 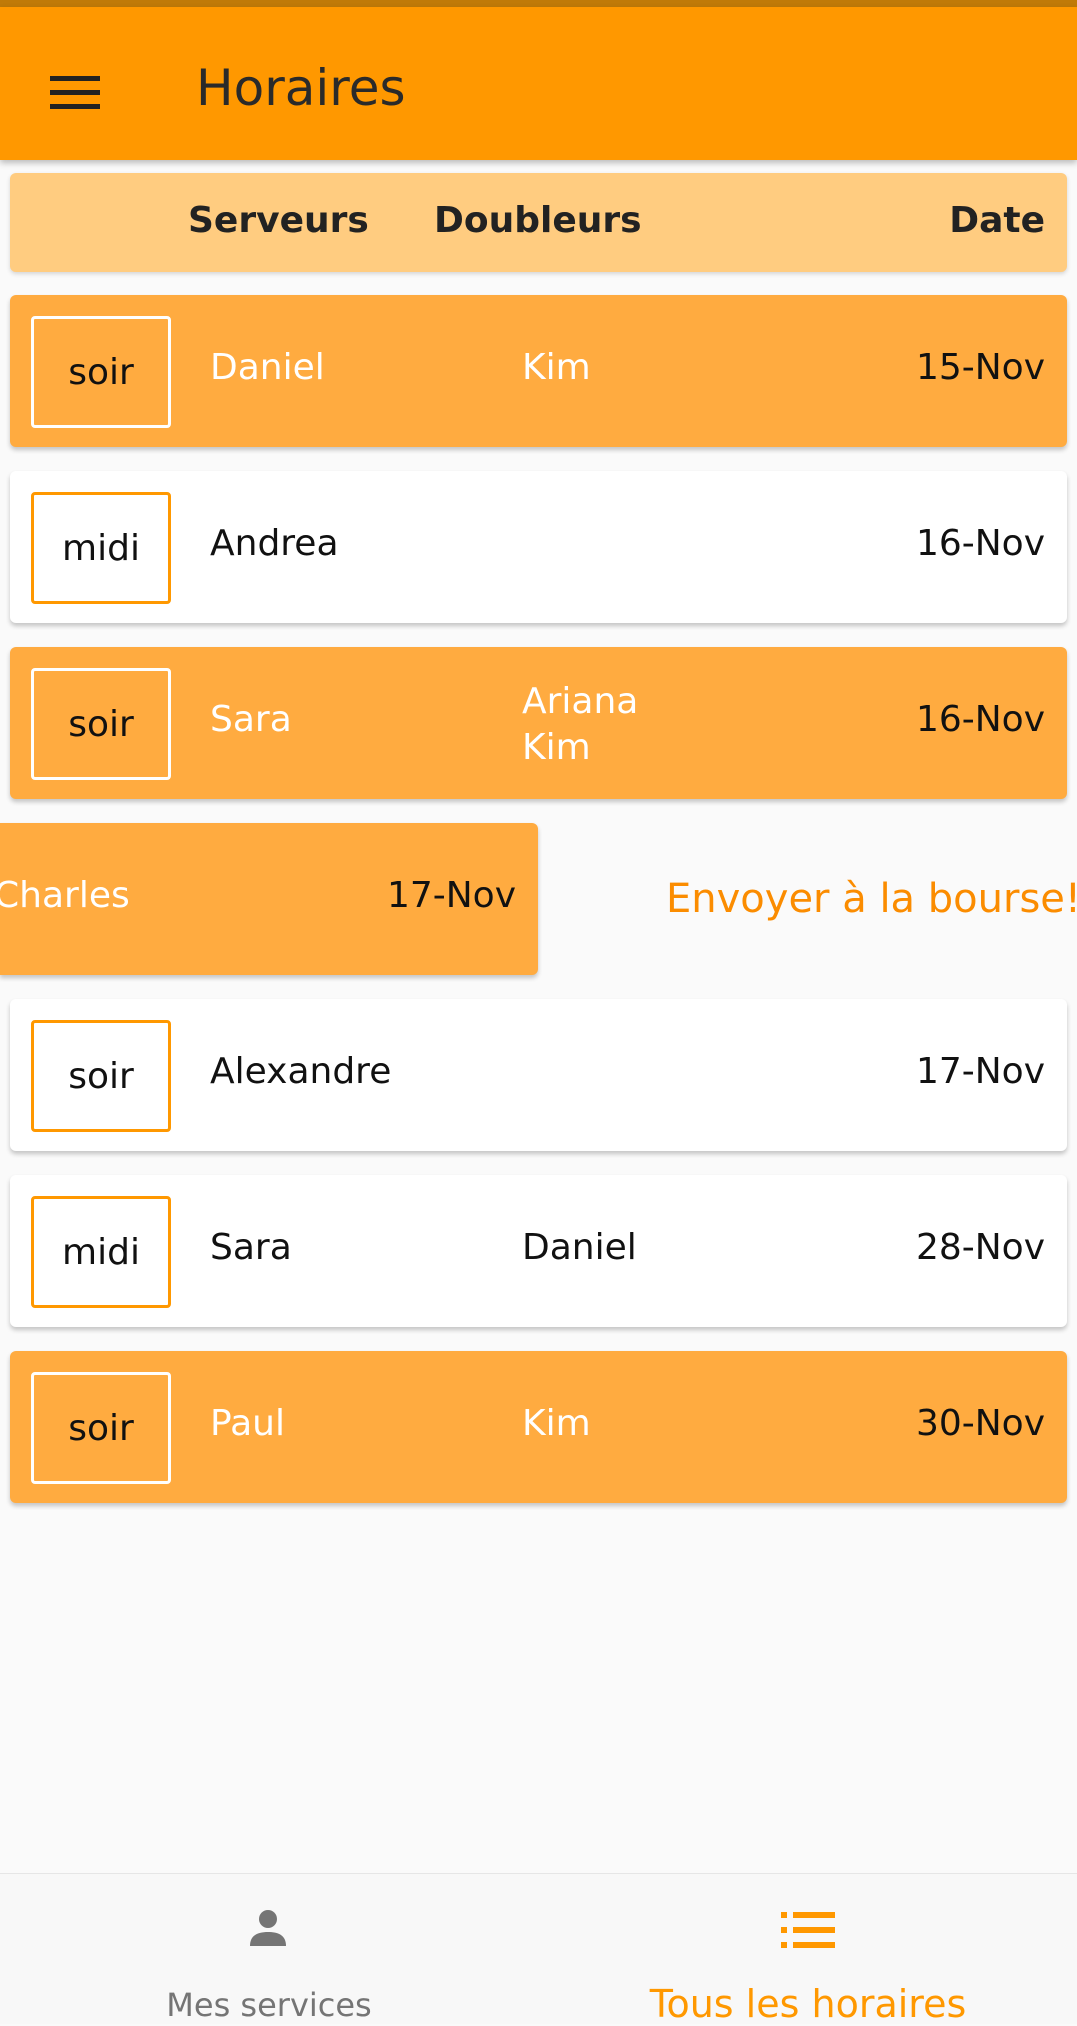 I want to click on person-icon, so click(x=268, y=1928).